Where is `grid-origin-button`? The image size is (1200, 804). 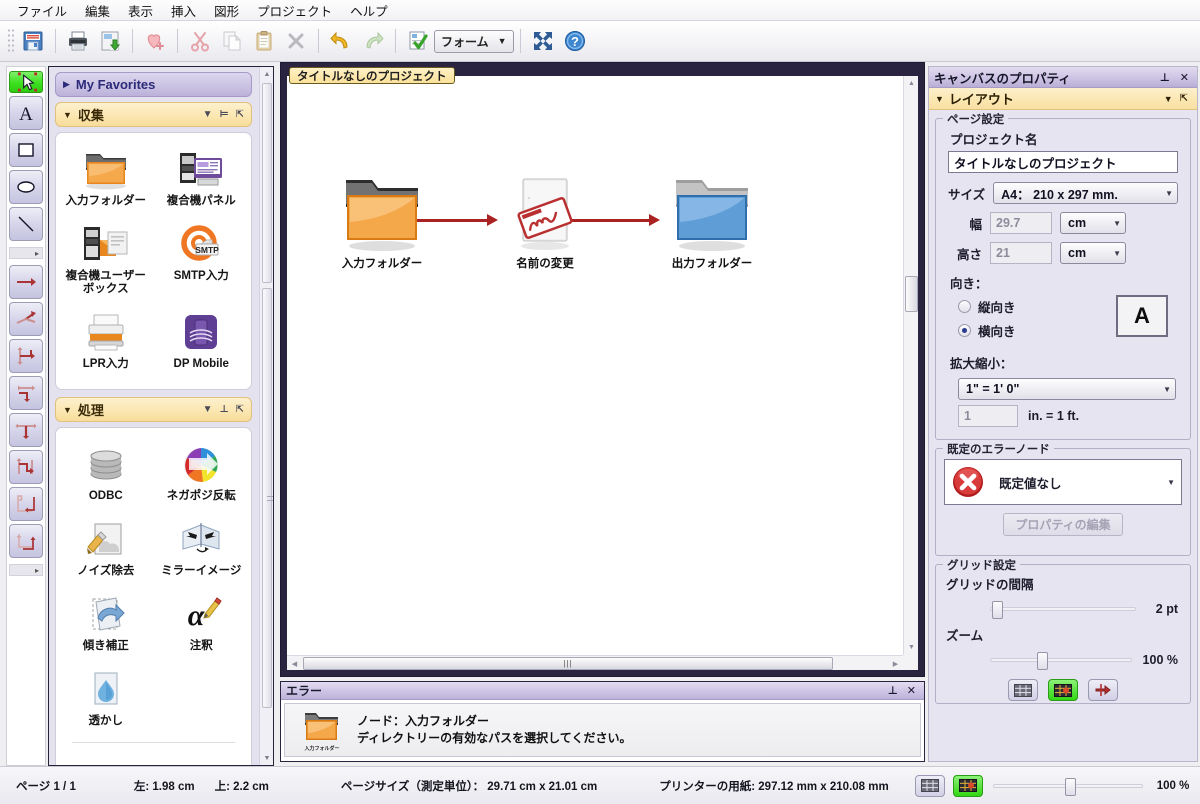 grid-origin-button is located at coordinates (1103, 690).